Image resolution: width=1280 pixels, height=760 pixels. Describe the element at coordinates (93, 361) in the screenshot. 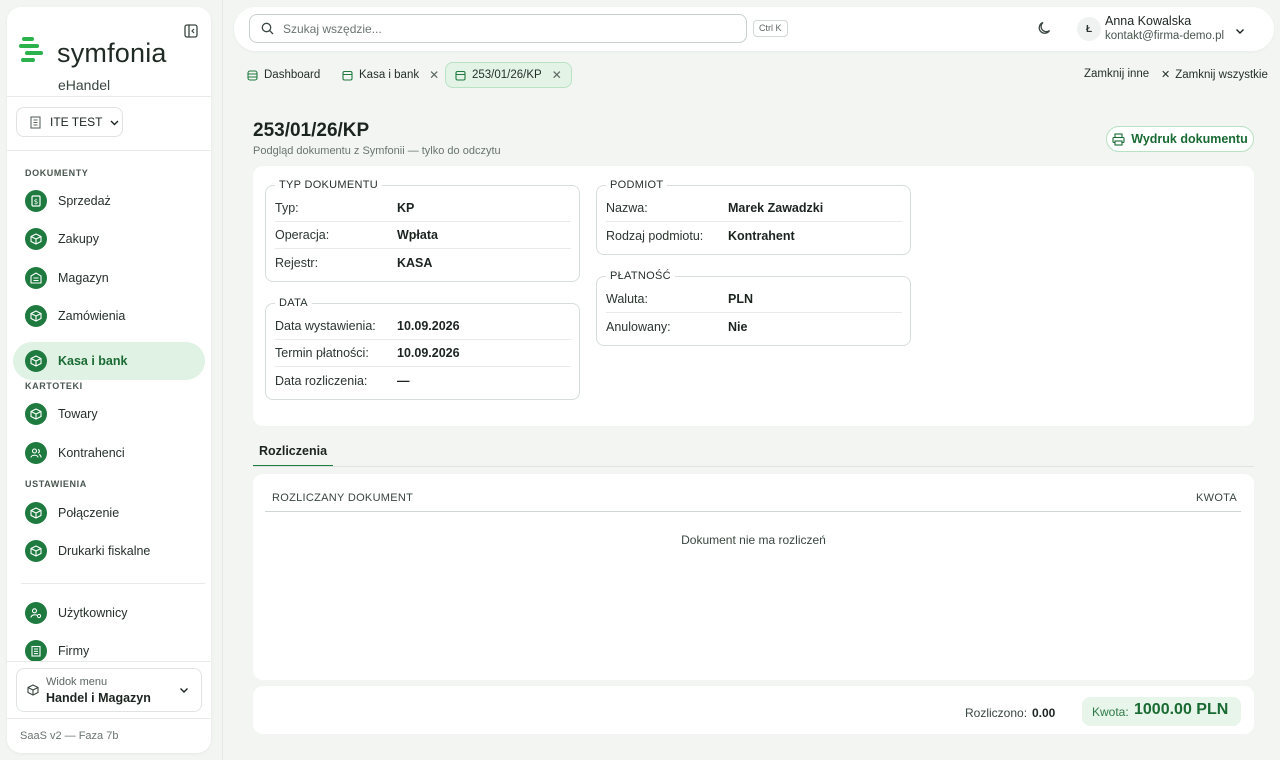

I see `sidebar-item-label: Kasa i bank` at that location.